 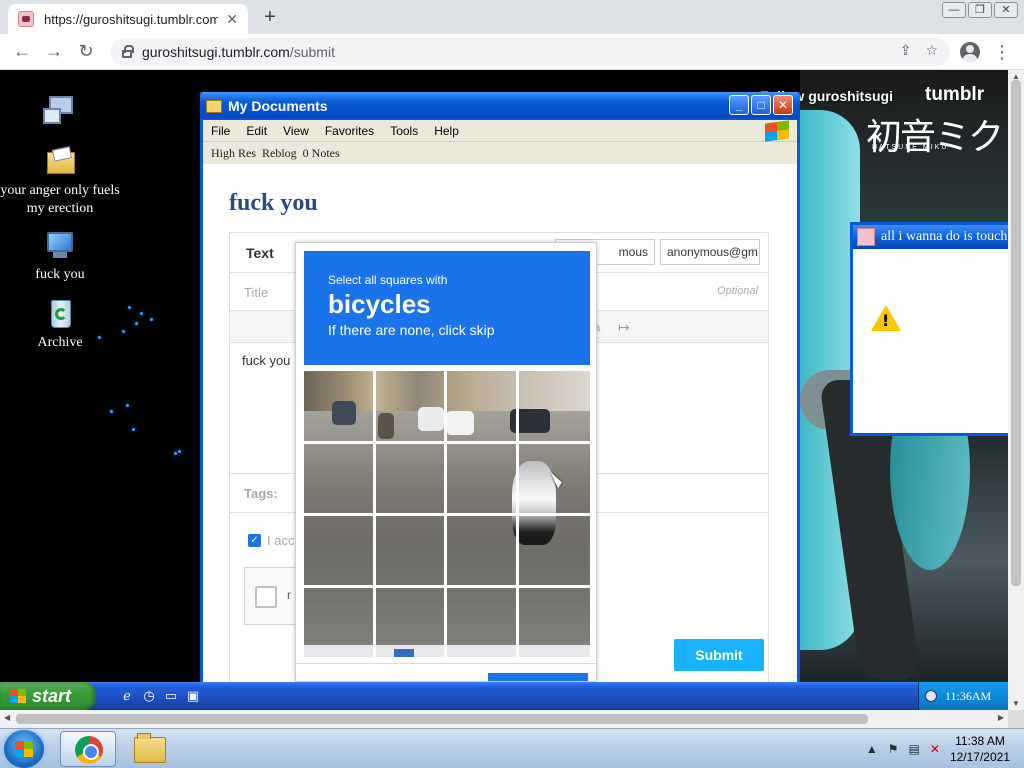 What do you see at coordinates (739, 105) in the screenshot?
I see `minimize-button: _` at bounding box center [739, 105].